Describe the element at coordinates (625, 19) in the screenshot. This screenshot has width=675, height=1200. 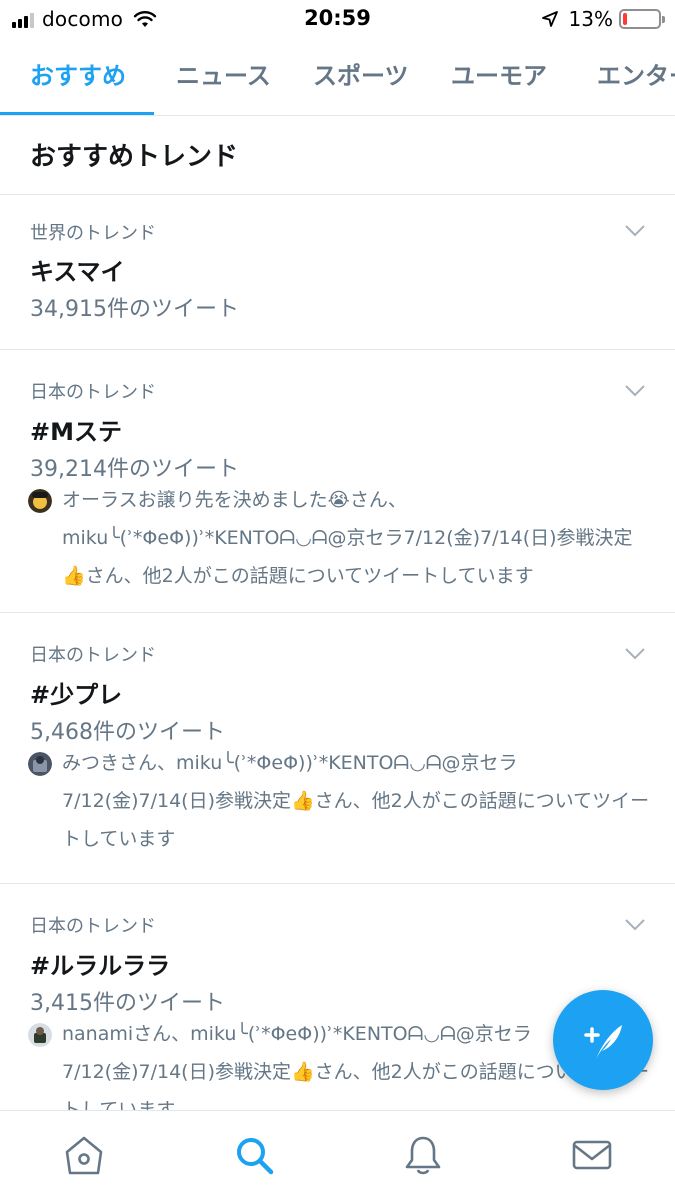
I see `battery-level-fill` at that location.